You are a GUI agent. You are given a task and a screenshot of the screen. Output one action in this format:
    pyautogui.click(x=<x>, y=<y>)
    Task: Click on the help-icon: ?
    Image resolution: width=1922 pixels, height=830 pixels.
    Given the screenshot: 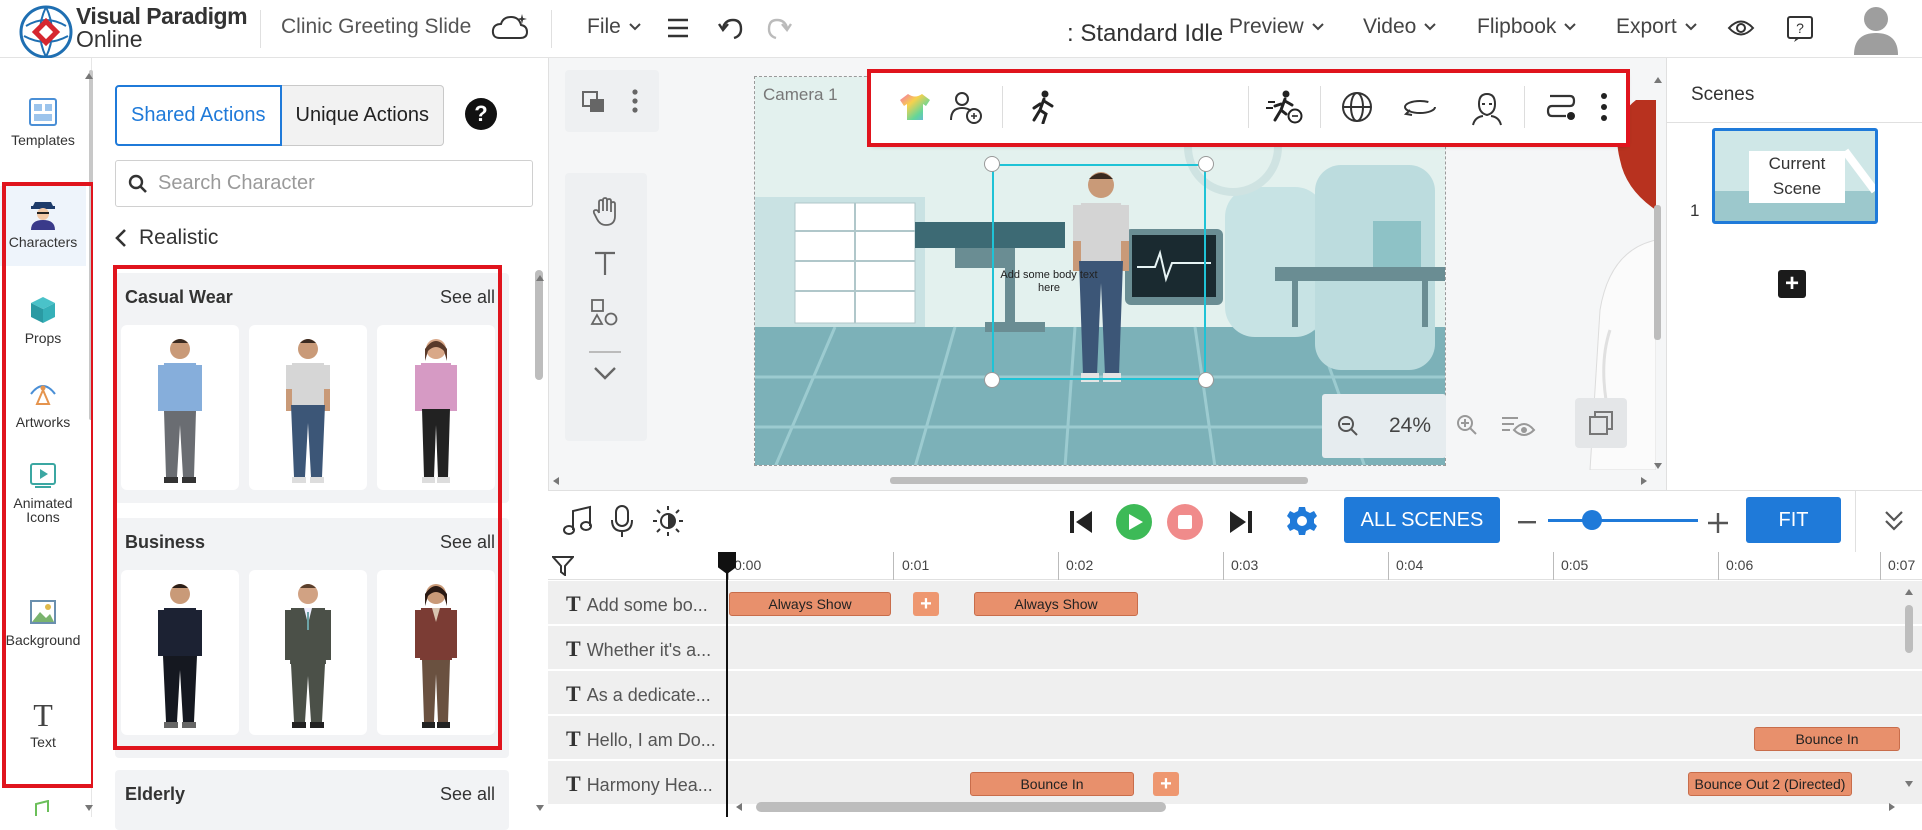 What is the action you would take?
    pyautogui.click(x=1800, y=29)
    